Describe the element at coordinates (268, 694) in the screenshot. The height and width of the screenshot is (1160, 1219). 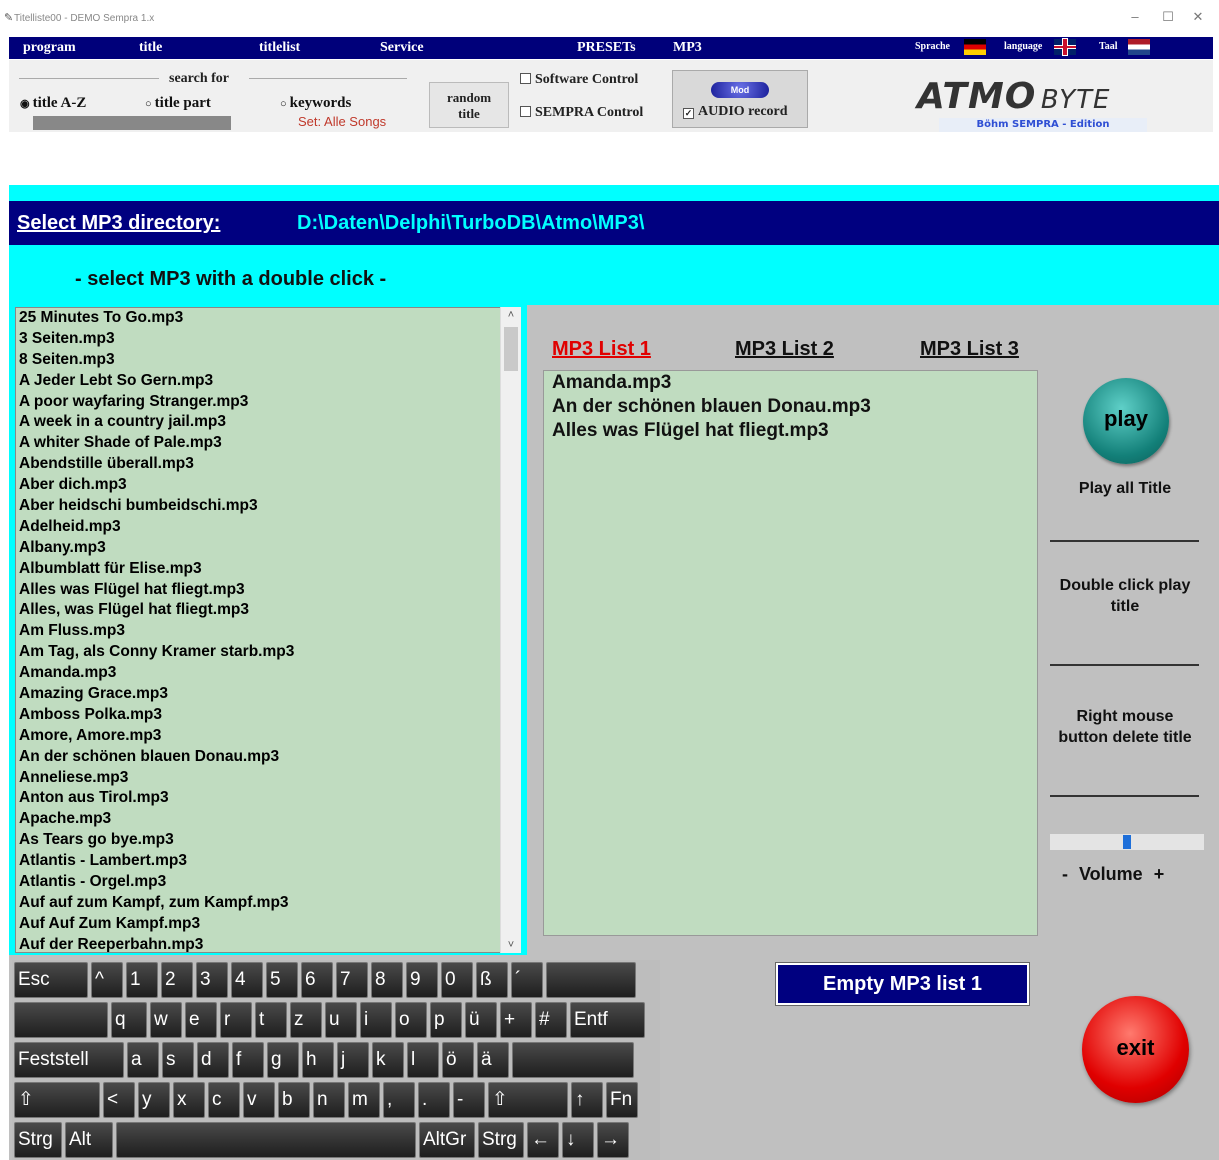
I see `list-item: Amazing Grace.mp3` at that location.